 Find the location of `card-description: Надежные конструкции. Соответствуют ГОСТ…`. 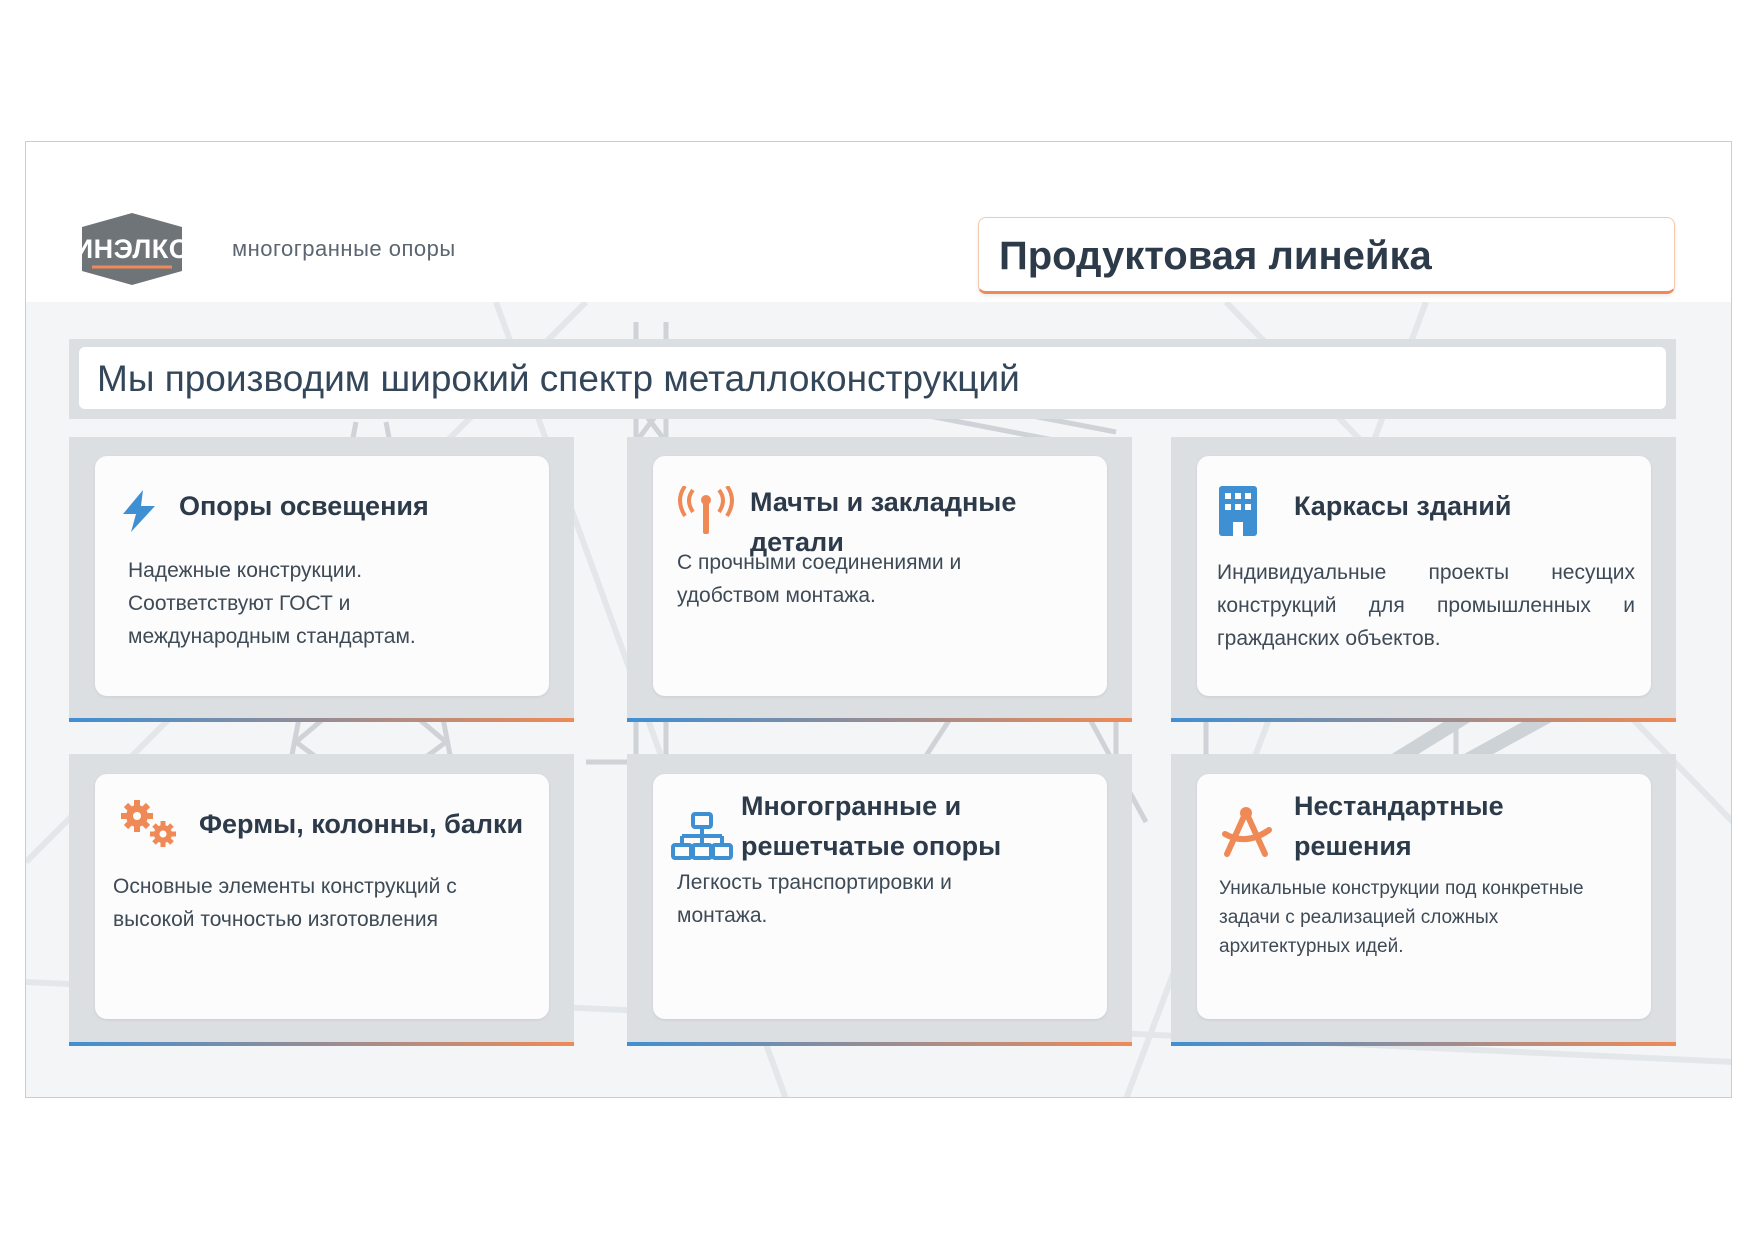

card-description: Надежные конструкции. Соответствуют ГОСТ… is located at coordinates (272, 603).